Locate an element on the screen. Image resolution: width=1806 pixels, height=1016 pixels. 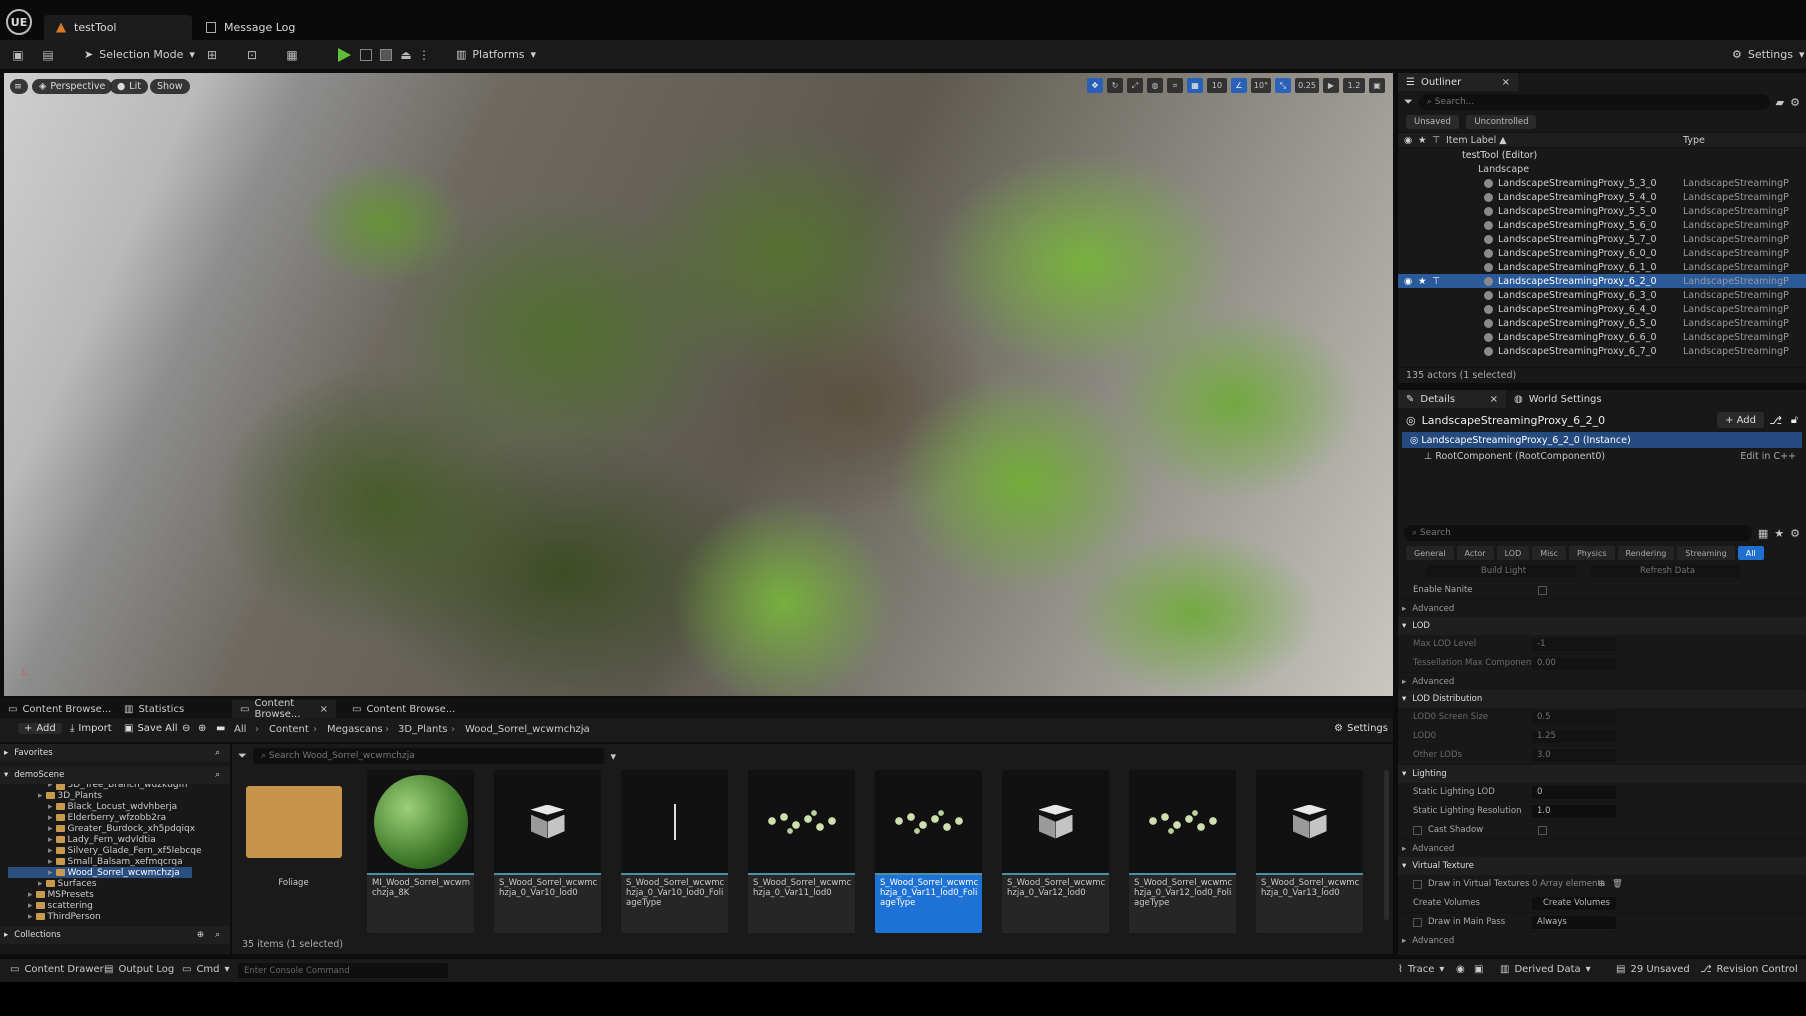
lod-threshold-field: 0.00 is located at coordinates (1574, 663).